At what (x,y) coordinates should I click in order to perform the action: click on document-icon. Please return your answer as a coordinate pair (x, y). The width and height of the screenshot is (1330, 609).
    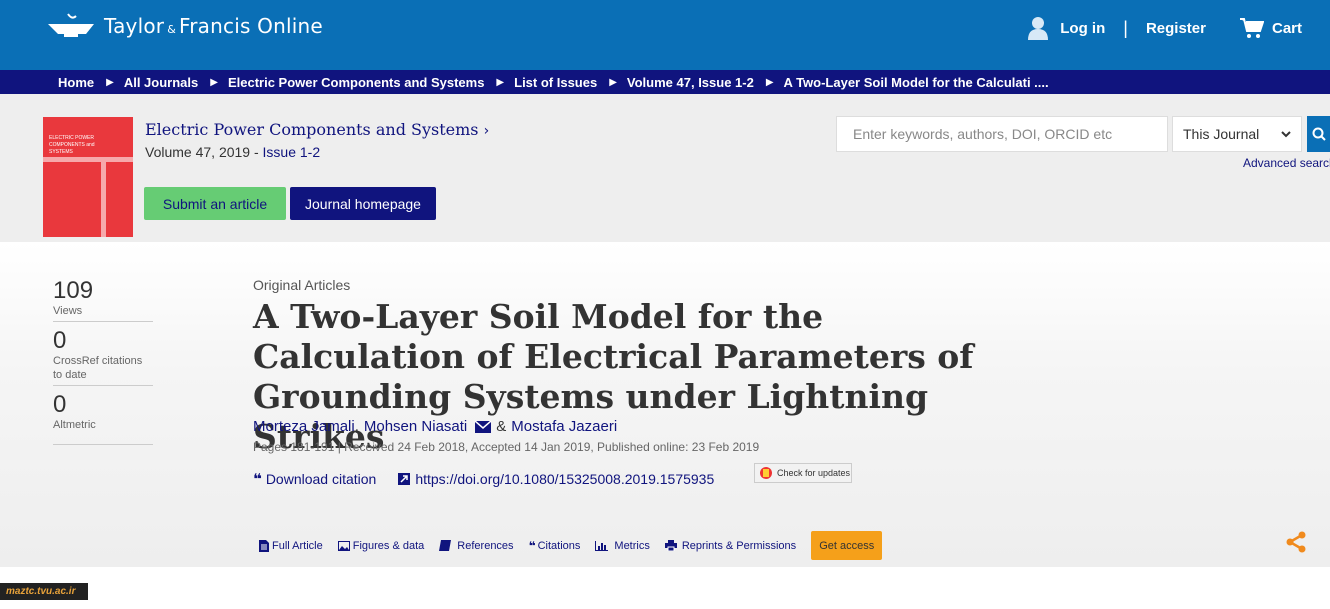
    Looking at the image, I should click on (264, 545).